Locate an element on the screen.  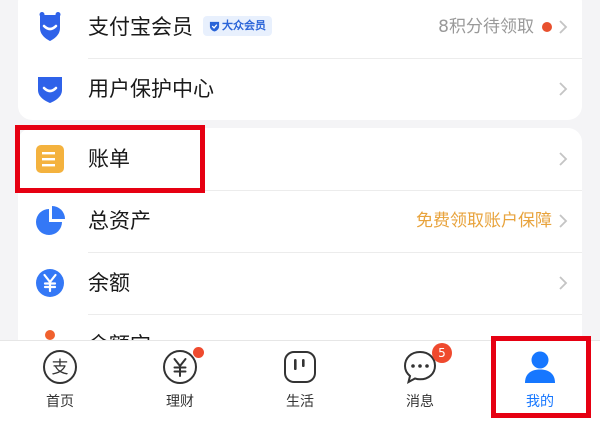
tab-home: 支 首页 is located at coordinates (60, 381).